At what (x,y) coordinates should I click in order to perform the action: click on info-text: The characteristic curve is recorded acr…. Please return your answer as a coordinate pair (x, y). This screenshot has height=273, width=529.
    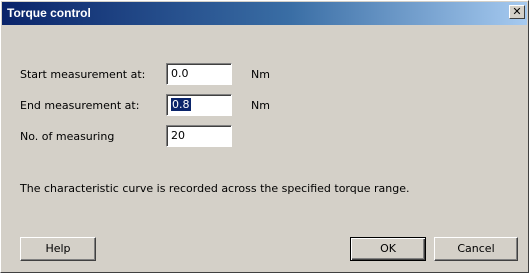
    Looking at the image, I should click on (215, 188).